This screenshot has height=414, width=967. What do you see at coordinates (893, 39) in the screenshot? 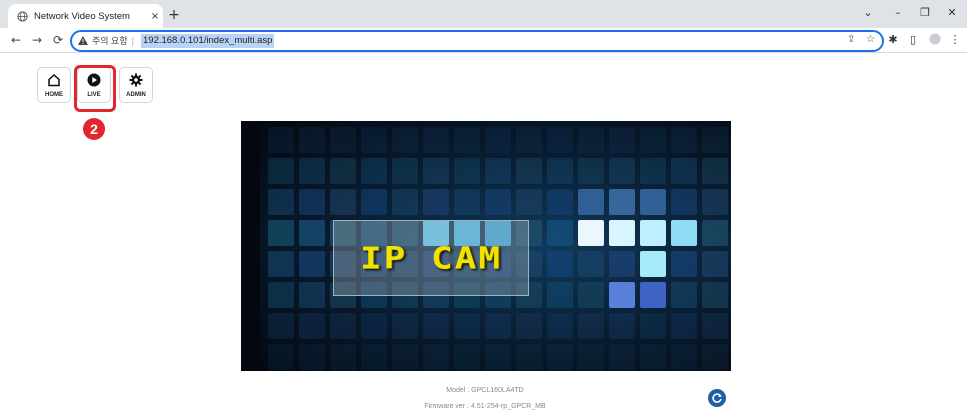
I see `extensions-icon: ✱` at bounding box center [893, 39].